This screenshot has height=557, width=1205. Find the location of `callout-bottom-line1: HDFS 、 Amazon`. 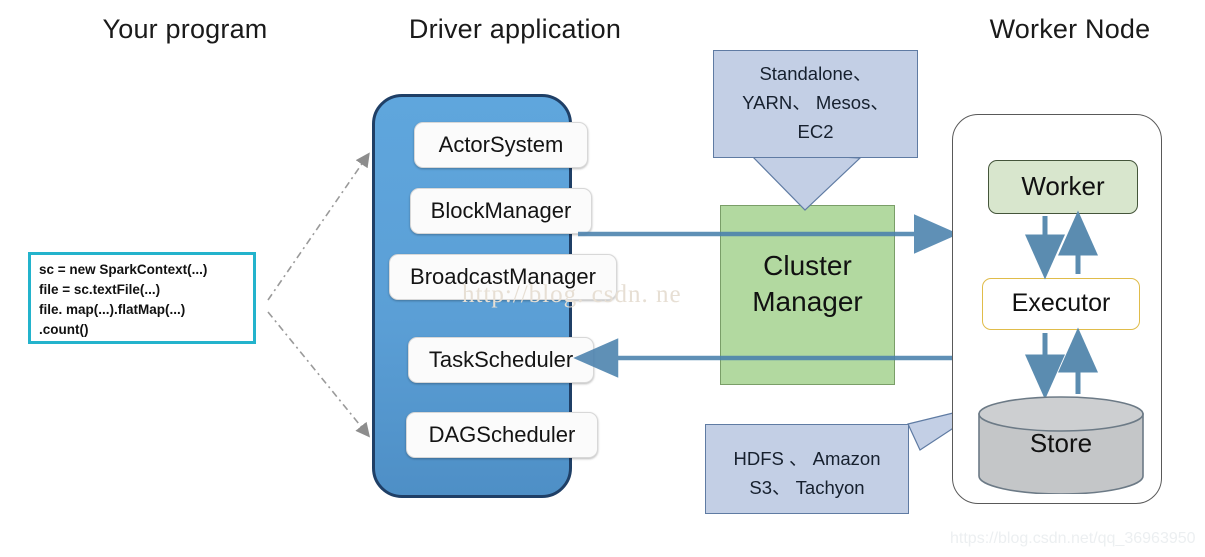

callout-bottom-line1: HDFS 、 Amazon is located at coordinates (807, 458).